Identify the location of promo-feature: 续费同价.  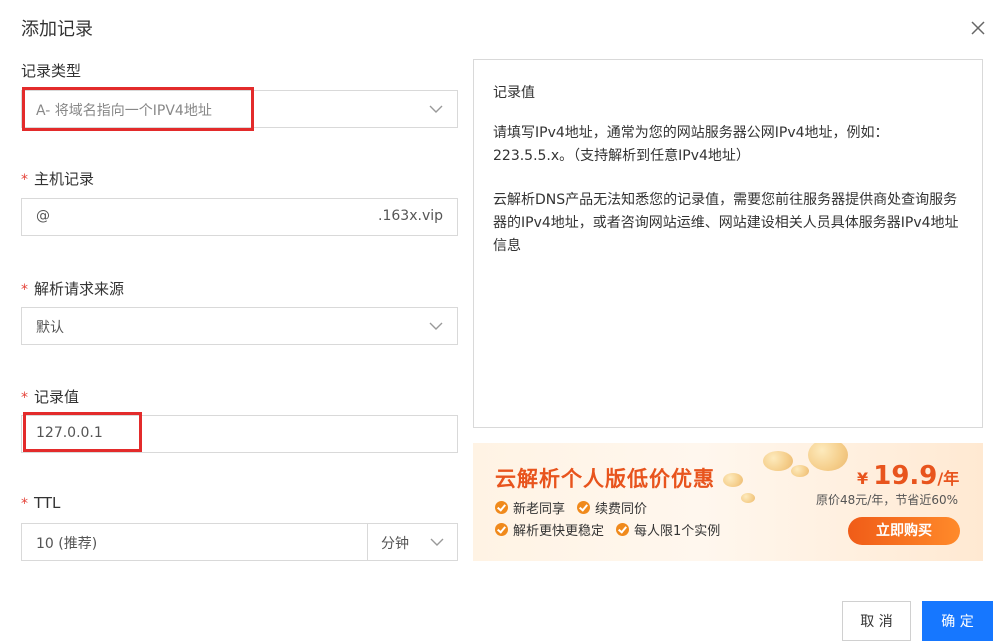
(612, 507).